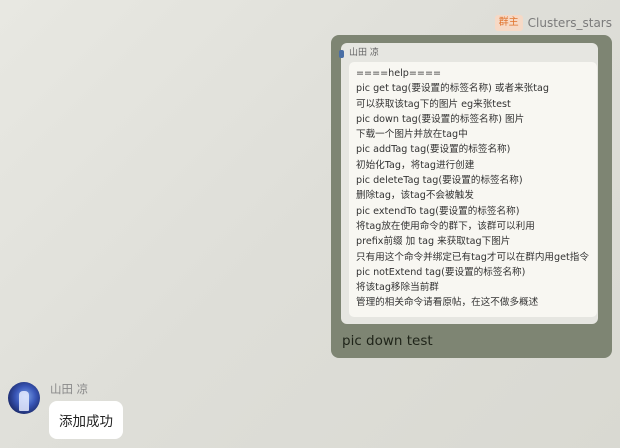 This screenshot has height=448, width=620. Describe the element at coordinates (387, 341) in the screenshot. I see `outgoing-message-text: pic down test` at that location.